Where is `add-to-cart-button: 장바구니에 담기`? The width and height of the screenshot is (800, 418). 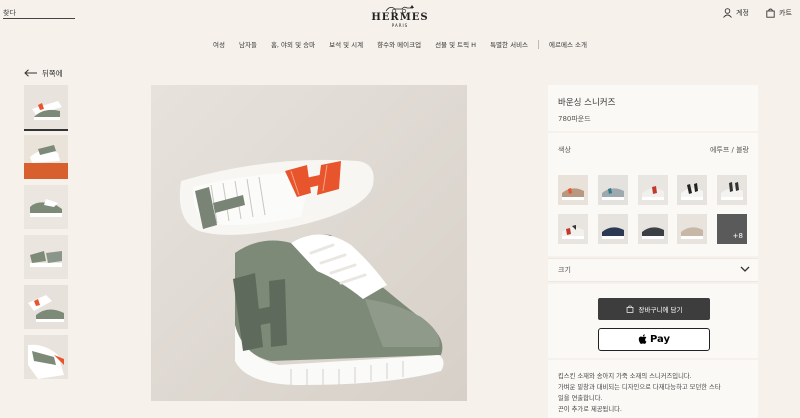
add-to-cart-button: 장바구니에 담기 is located at coordinates (654, 309).